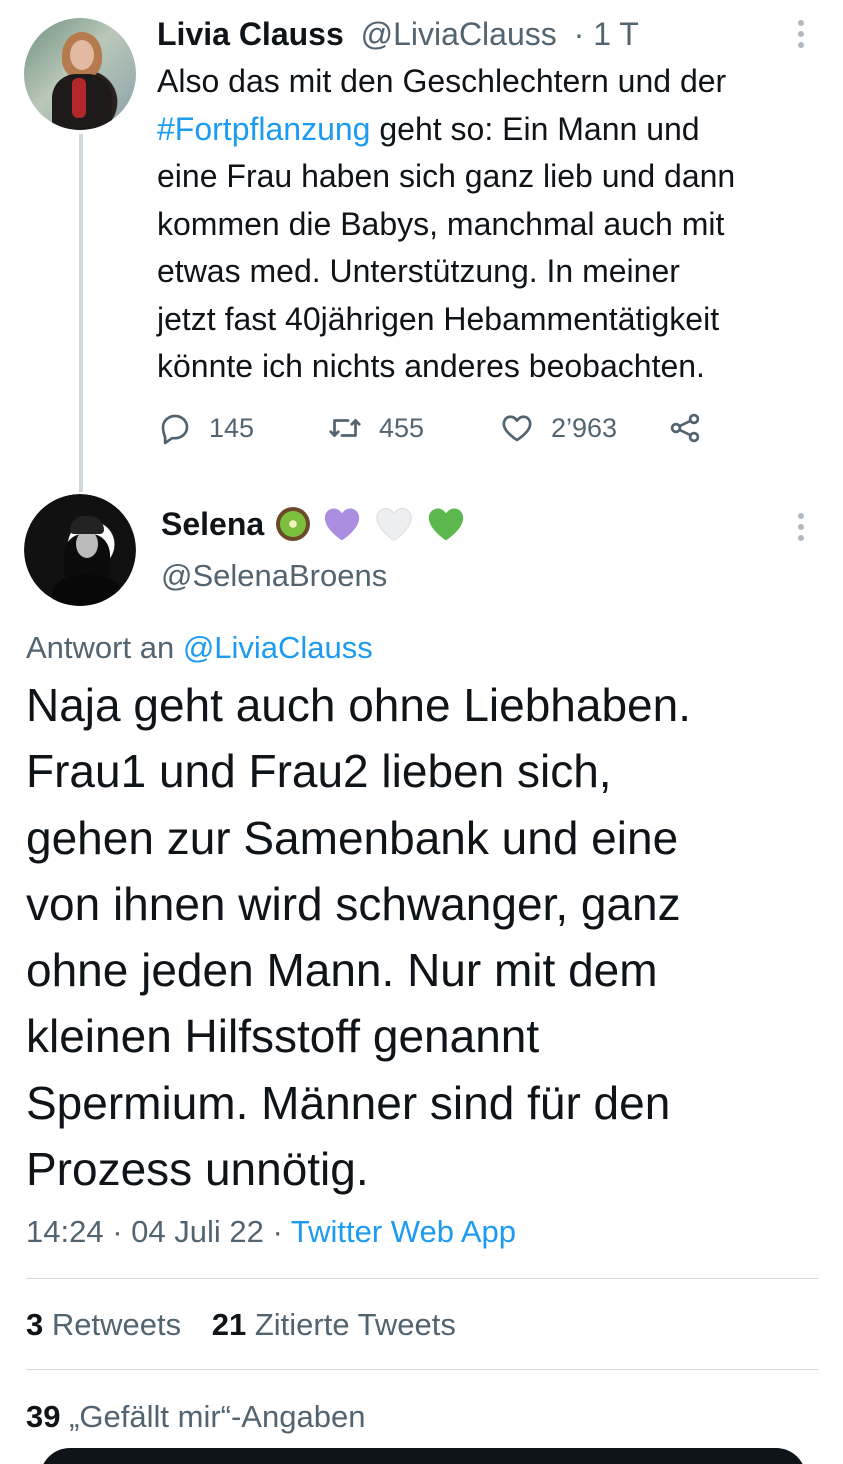 This screenshot has height=1464, width=843. Describe the element at coordinates (274, 576) in the screenshot. I see `reply-author-handle: @SelenaBroens` at that location.